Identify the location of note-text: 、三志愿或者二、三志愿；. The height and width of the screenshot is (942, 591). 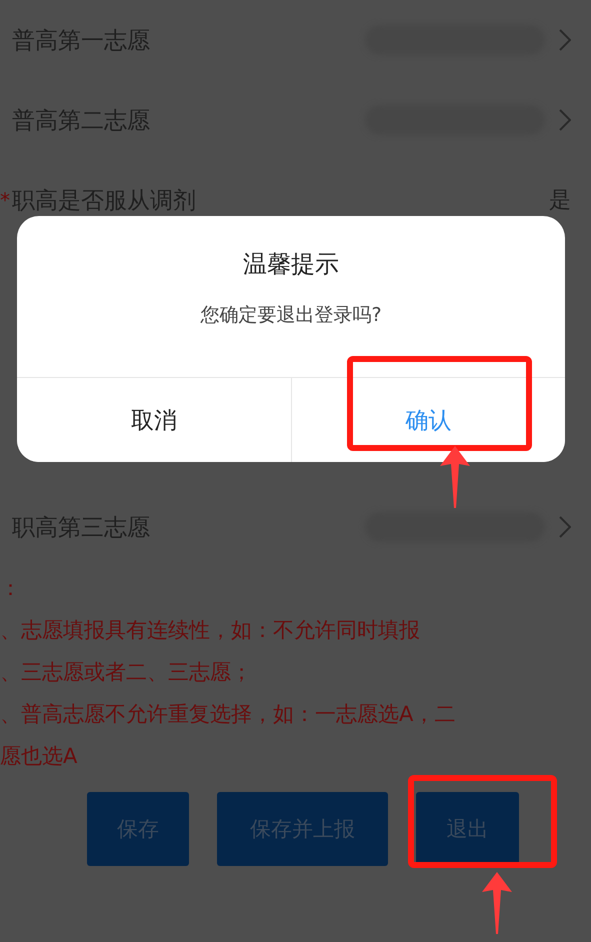
(126, 672).